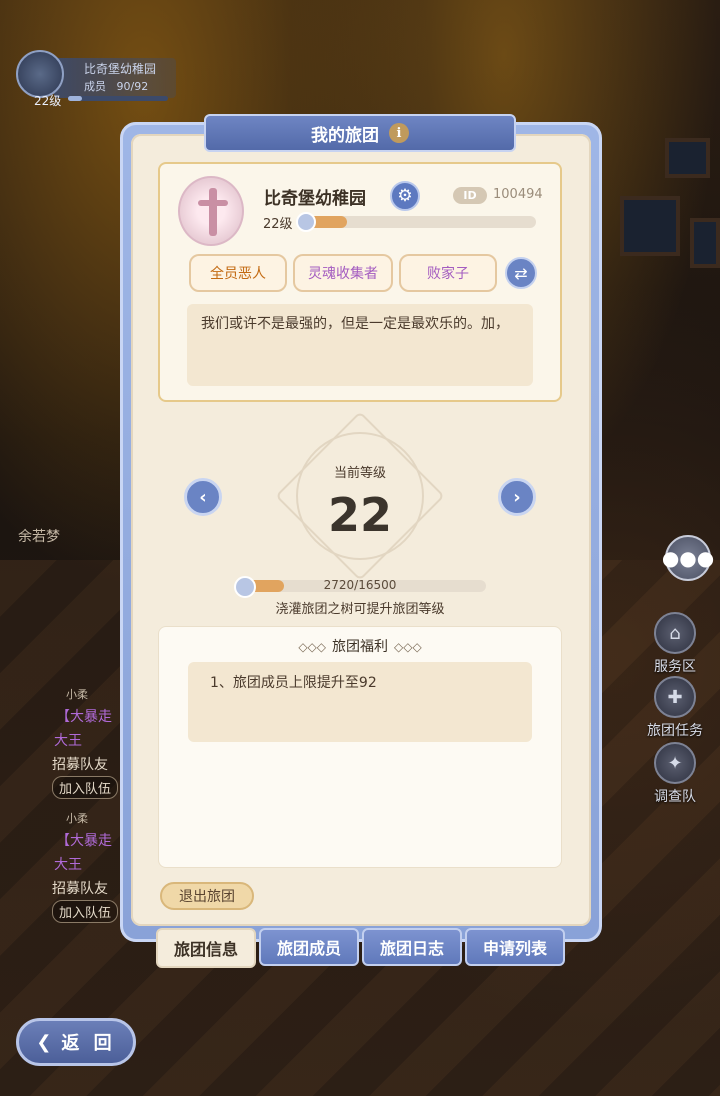  Describe the element at coordinates (359, 473) in the screenshot. I see `current-level-label: 当前等级` at that location.